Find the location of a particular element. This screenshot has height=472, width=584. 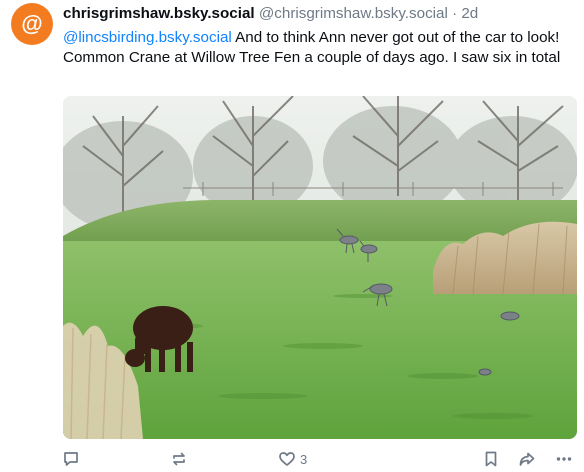

heart-icon is located at coordinates (287, 459).